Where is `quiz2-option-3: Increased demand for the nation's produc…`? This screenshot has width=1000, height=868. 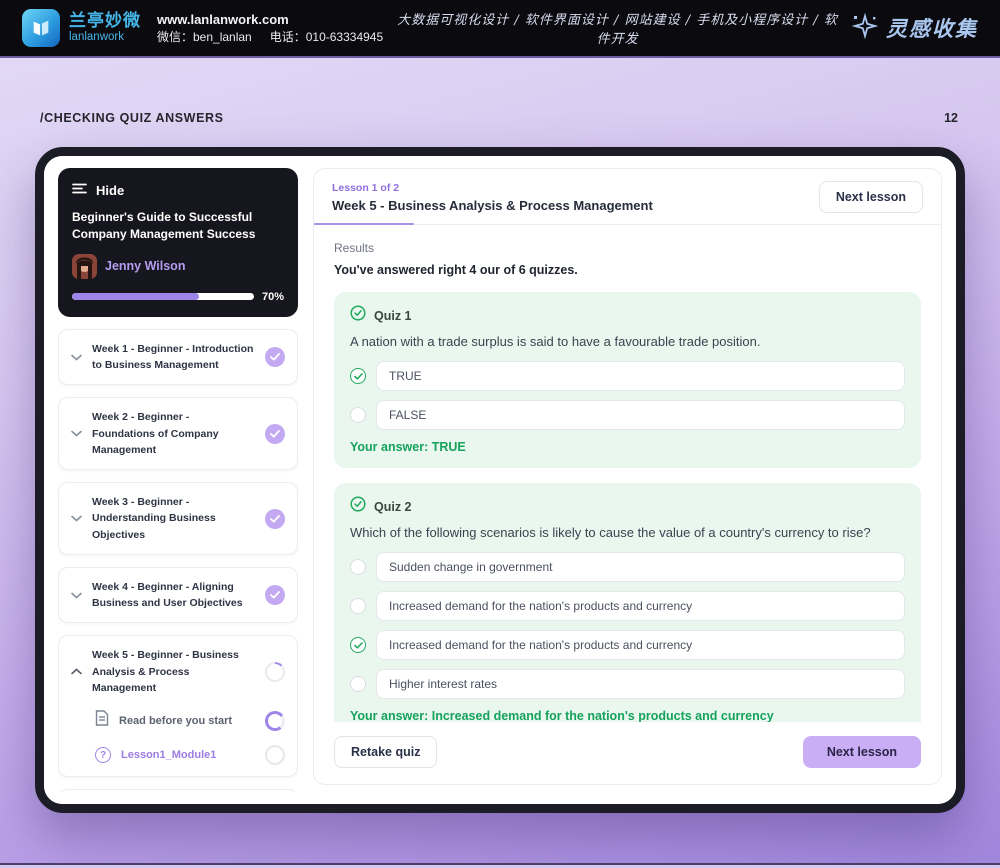
quiz2-option-3: Increased demand for the nation's produc… is located at coordinates (627, 645).